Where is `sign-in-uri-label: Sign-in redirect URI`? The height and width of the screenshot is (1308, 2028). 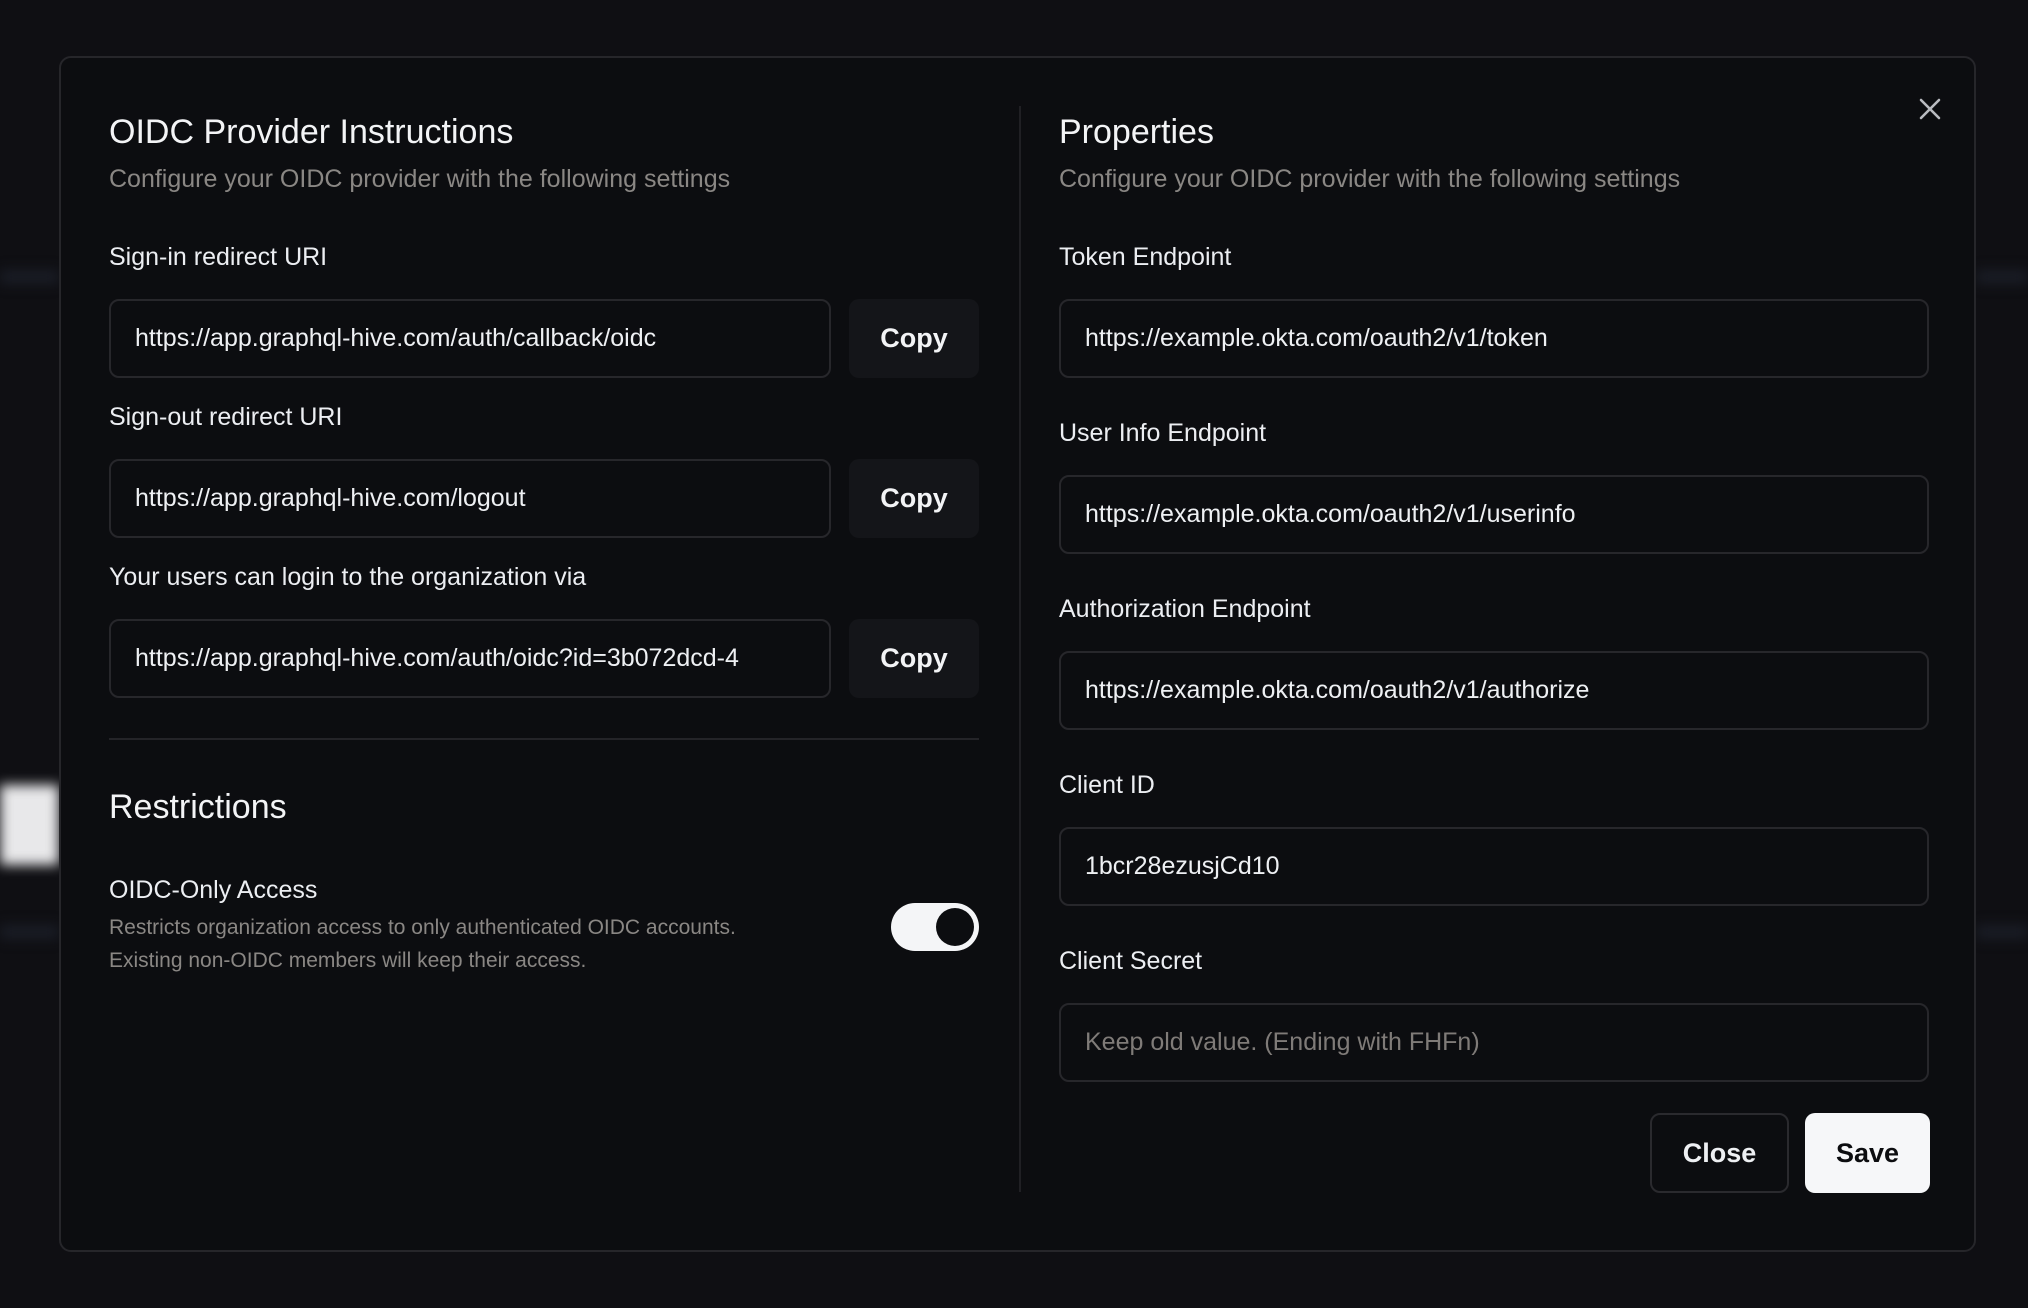
sign-in-uri-label: Sign-in redirect URI is located at coordinates (218, 257).